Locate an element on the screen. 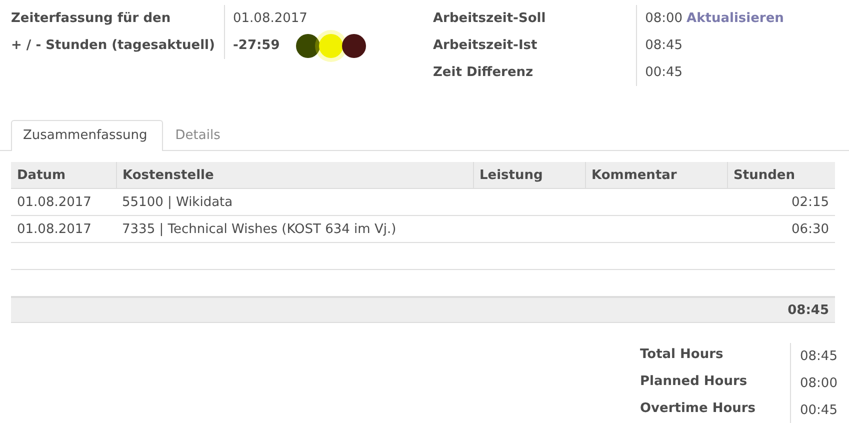 The width and height of the screenshot is (849, 423). summary-label: Total Hours is located at coordinates (682, 355).